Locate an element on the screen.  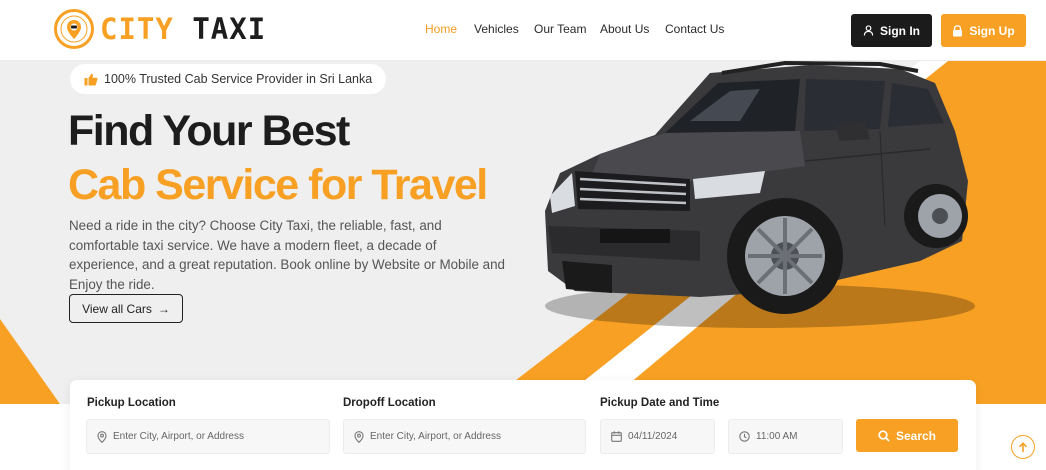
pickup-date-value: 04/11/2024 is located at coordinates (653, 436).